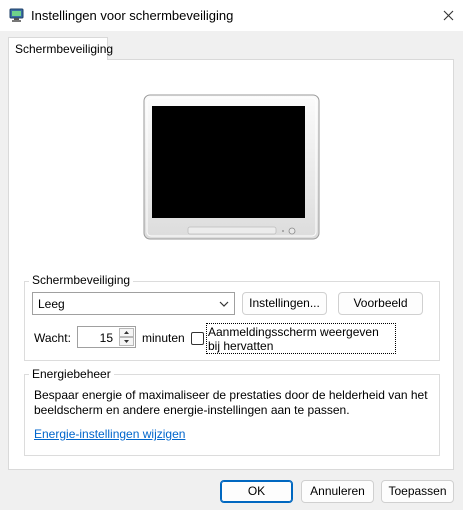 The width and height of the screenshot is (463, 510). Describe the element at coordinates (256, 491) in the screenshot. I see `ok-button: OK` at that location.